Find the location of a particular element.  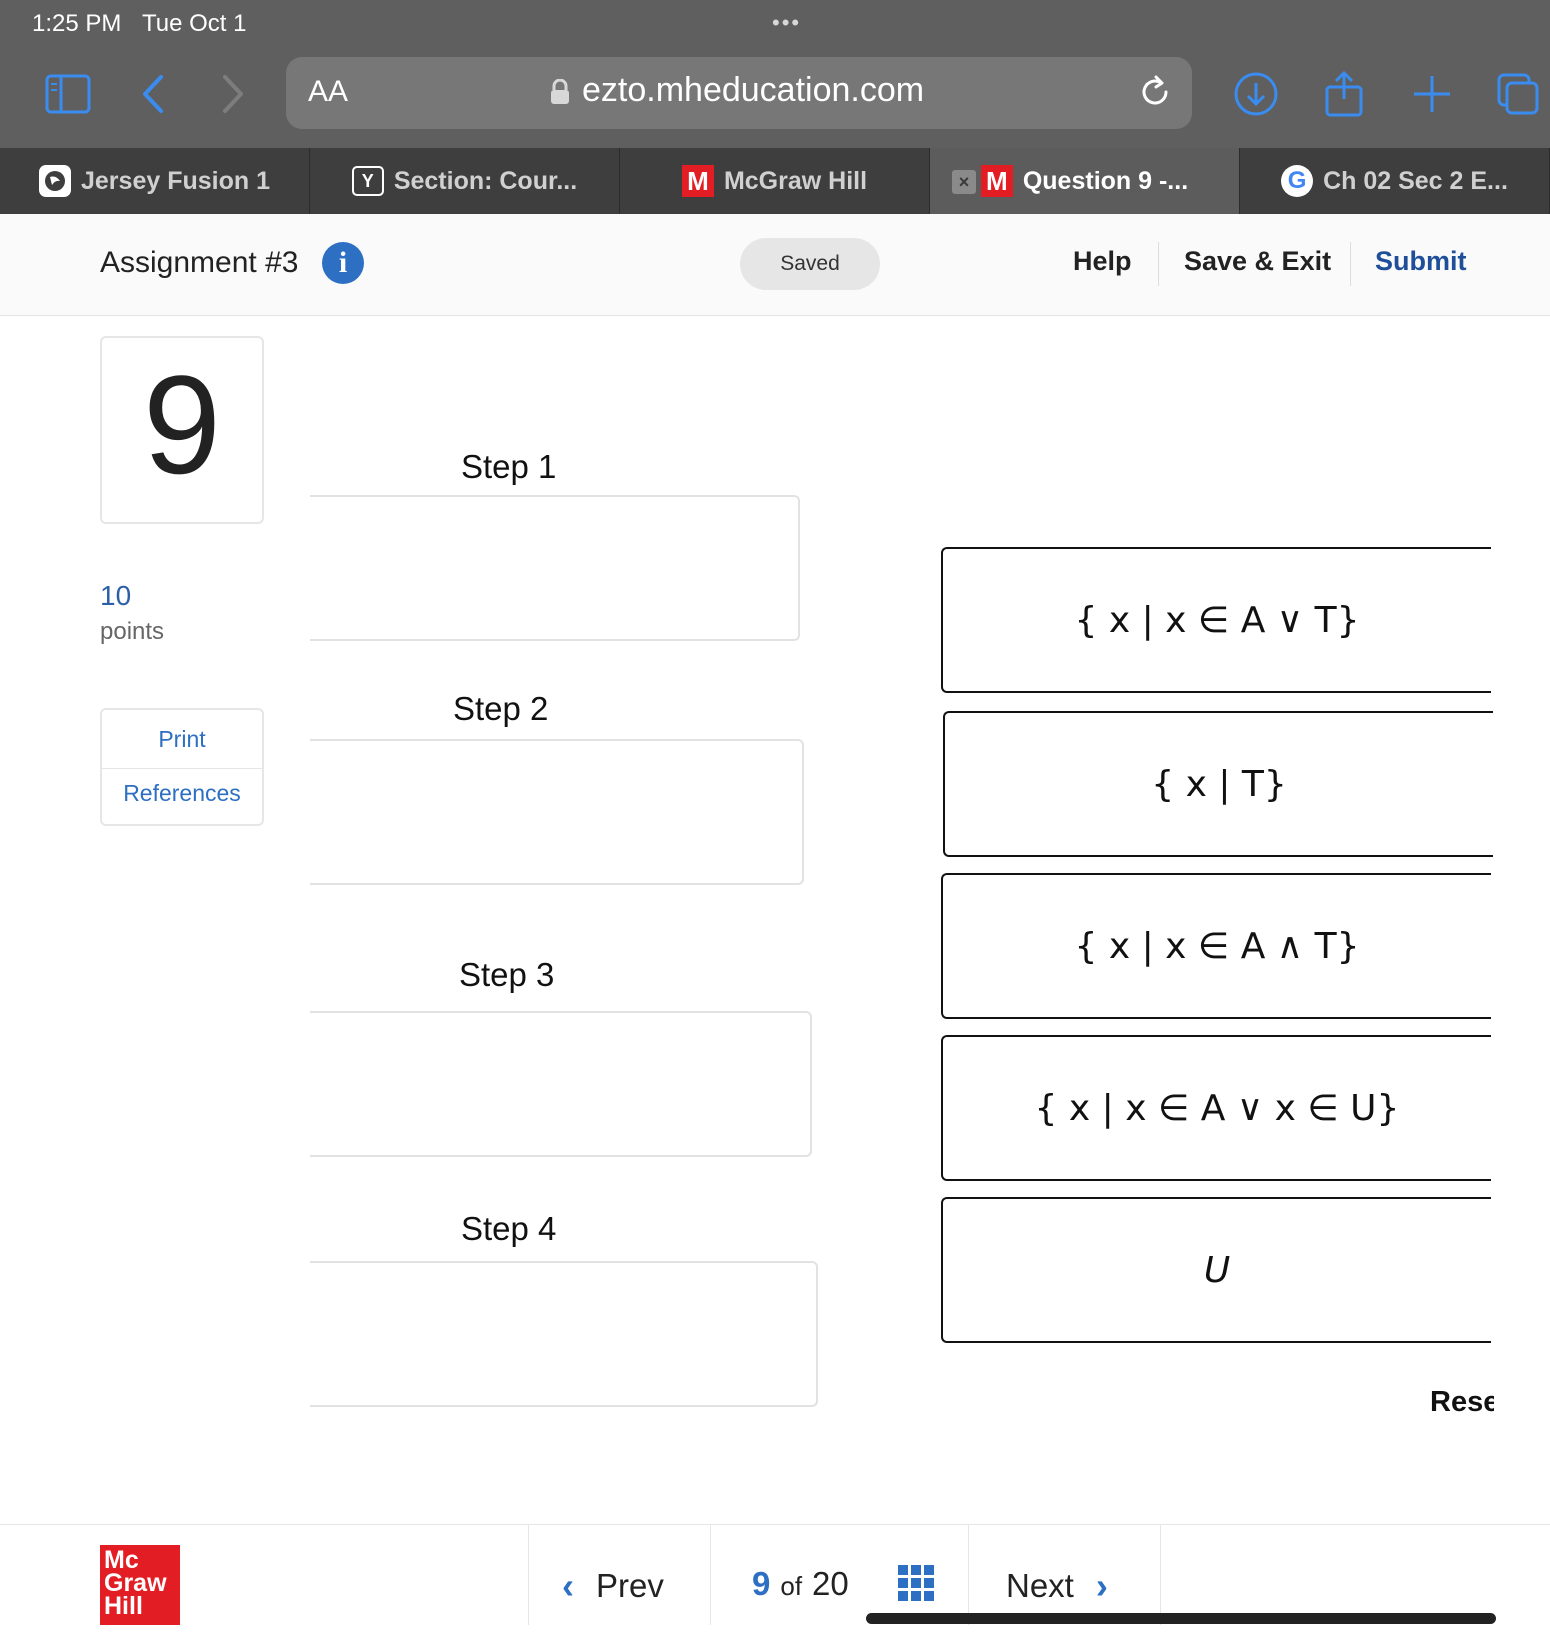

of-label: of is located at coordinates (791, 1586).